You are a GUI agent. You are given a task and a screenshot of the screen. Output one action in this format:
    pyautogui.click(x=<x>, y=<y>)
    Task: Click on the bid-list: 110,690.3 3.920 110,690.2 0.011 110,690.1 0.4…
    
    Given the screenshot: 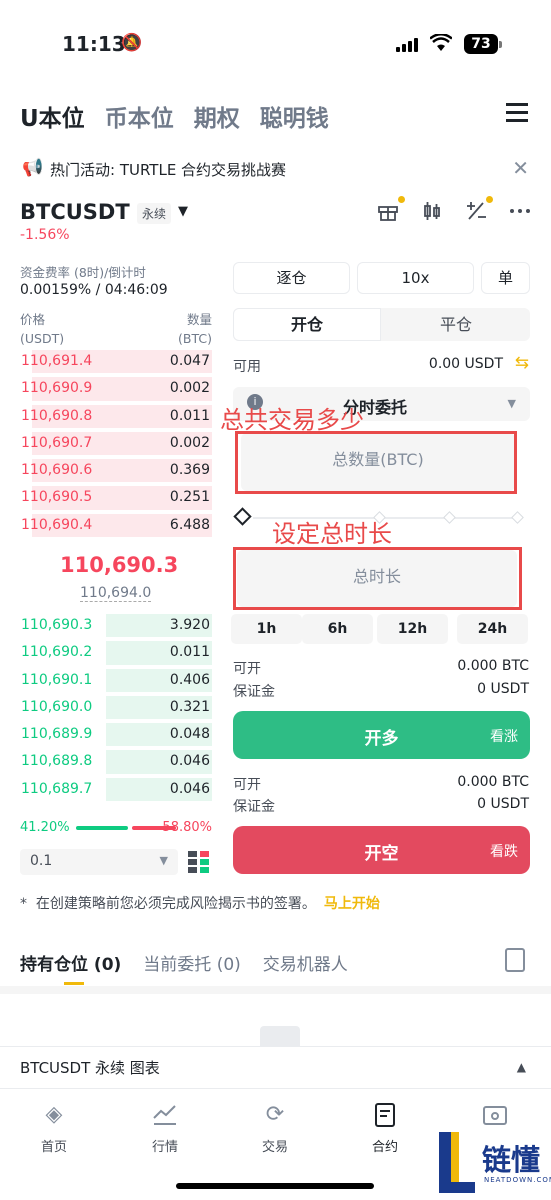 What is the action you would take?
    pyautogui.click(x=106, y=707)
    